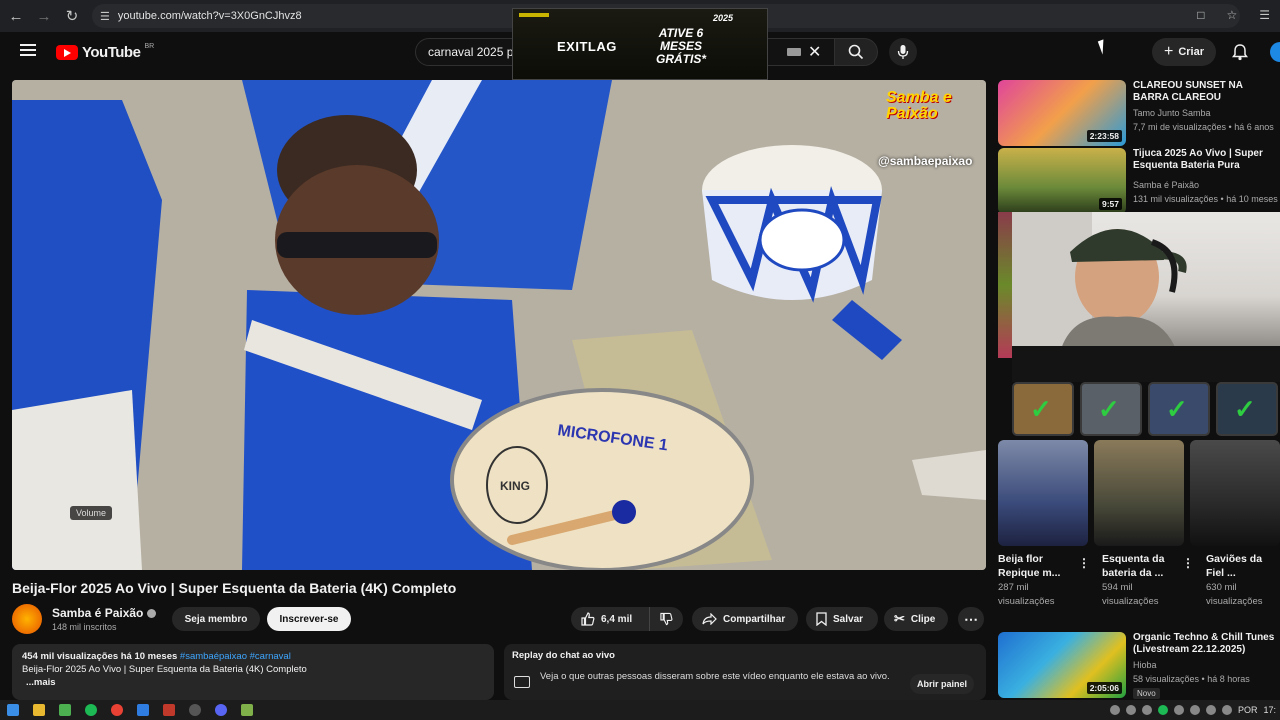 The height and width of the screenshot is (720, 1280). I want to click on language-indicator: POR, so click(1248, 710).